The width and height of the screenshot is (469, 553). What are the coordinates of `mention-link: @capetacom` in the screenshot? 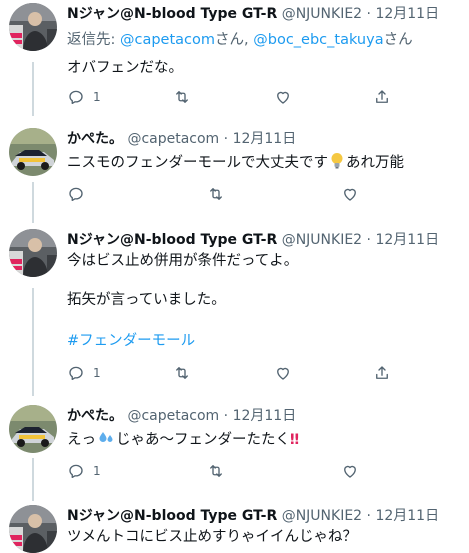 It's located at (167, 40).